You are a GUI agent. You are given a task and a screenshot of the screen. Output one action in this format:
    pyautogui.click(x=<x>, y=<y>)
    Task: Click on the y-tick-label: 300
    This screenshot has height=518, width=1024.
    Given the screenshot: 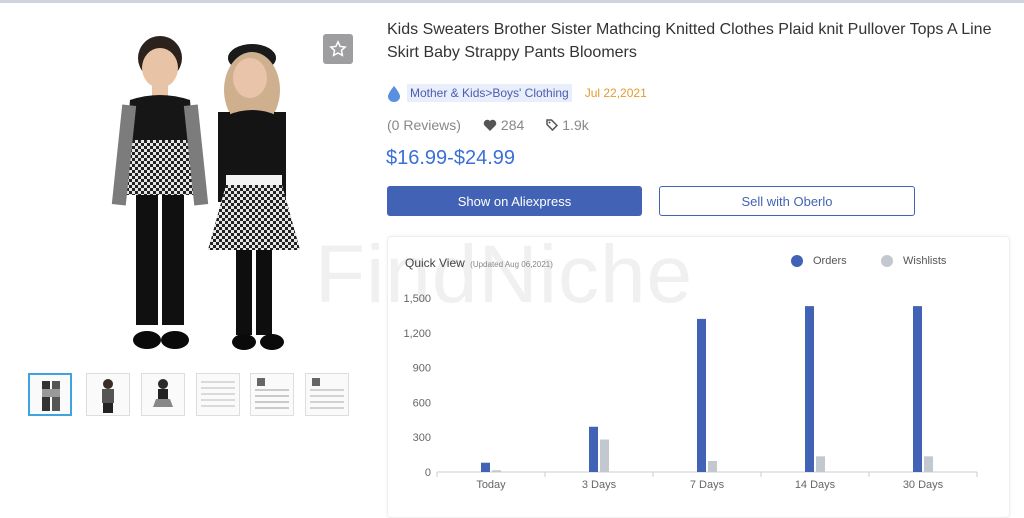 What is the action you would take?
    pyautogui.click(x=422, y=438)
    